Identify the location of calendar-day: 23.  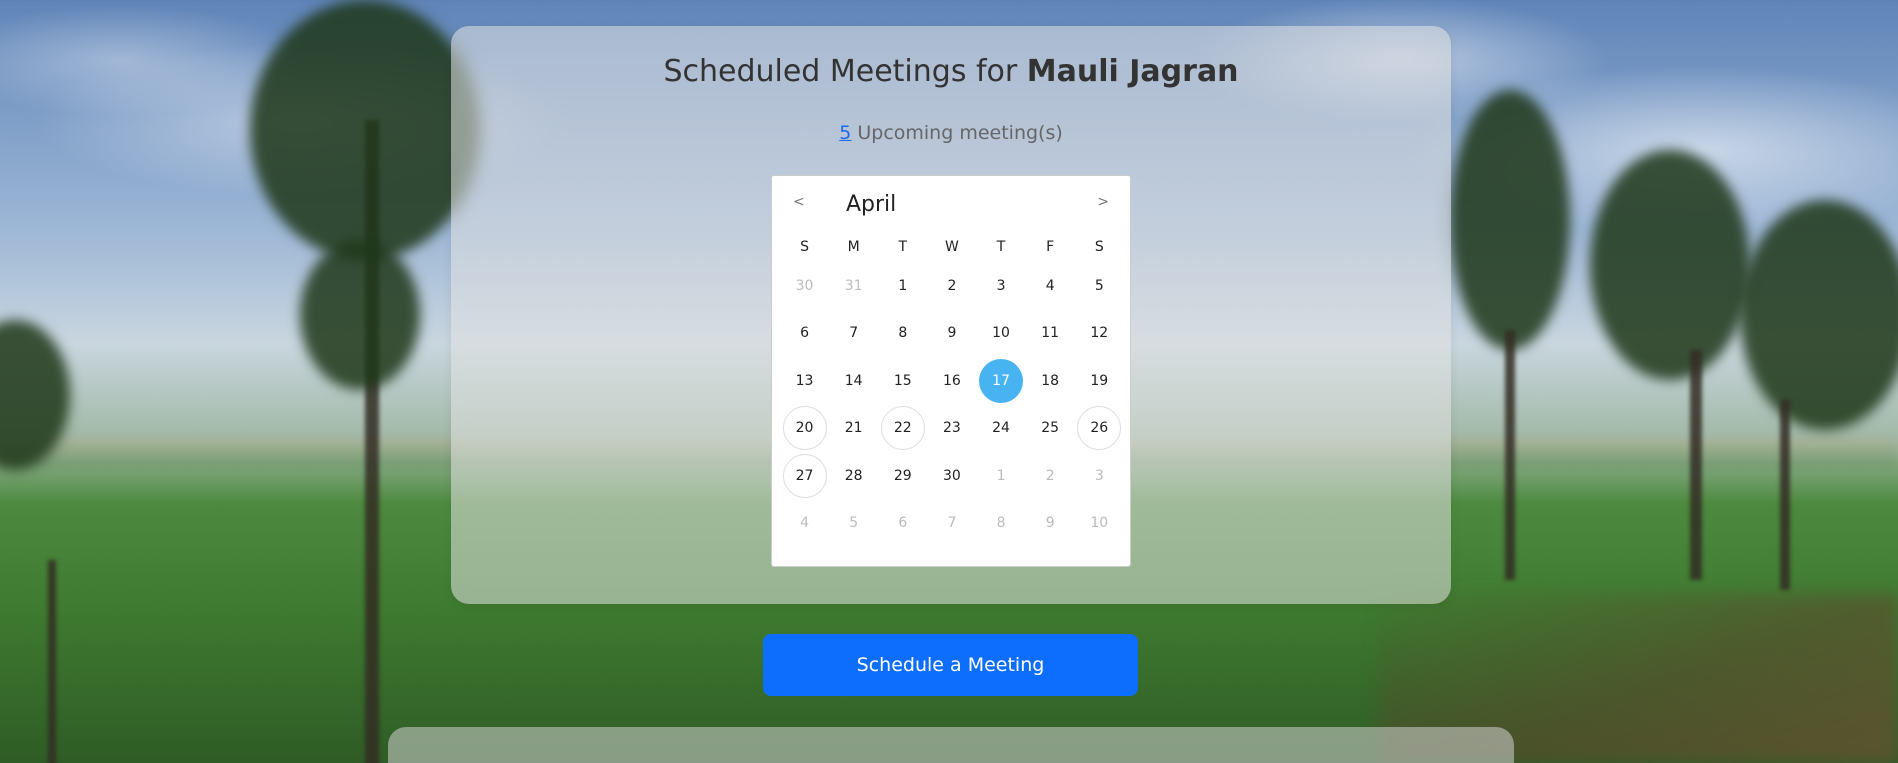
(951, 429).